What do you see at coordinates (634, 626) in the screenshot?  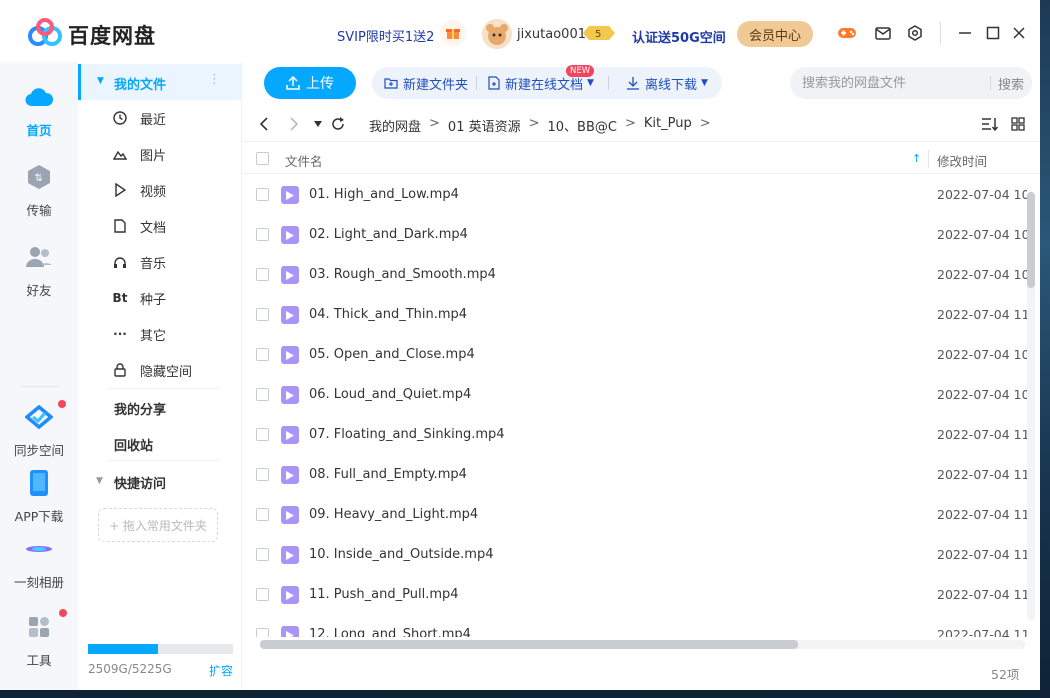 I see `table-row: 12. Long_and_Short.mp4 2022-07-04 11:` at bounding box center [634, 626].